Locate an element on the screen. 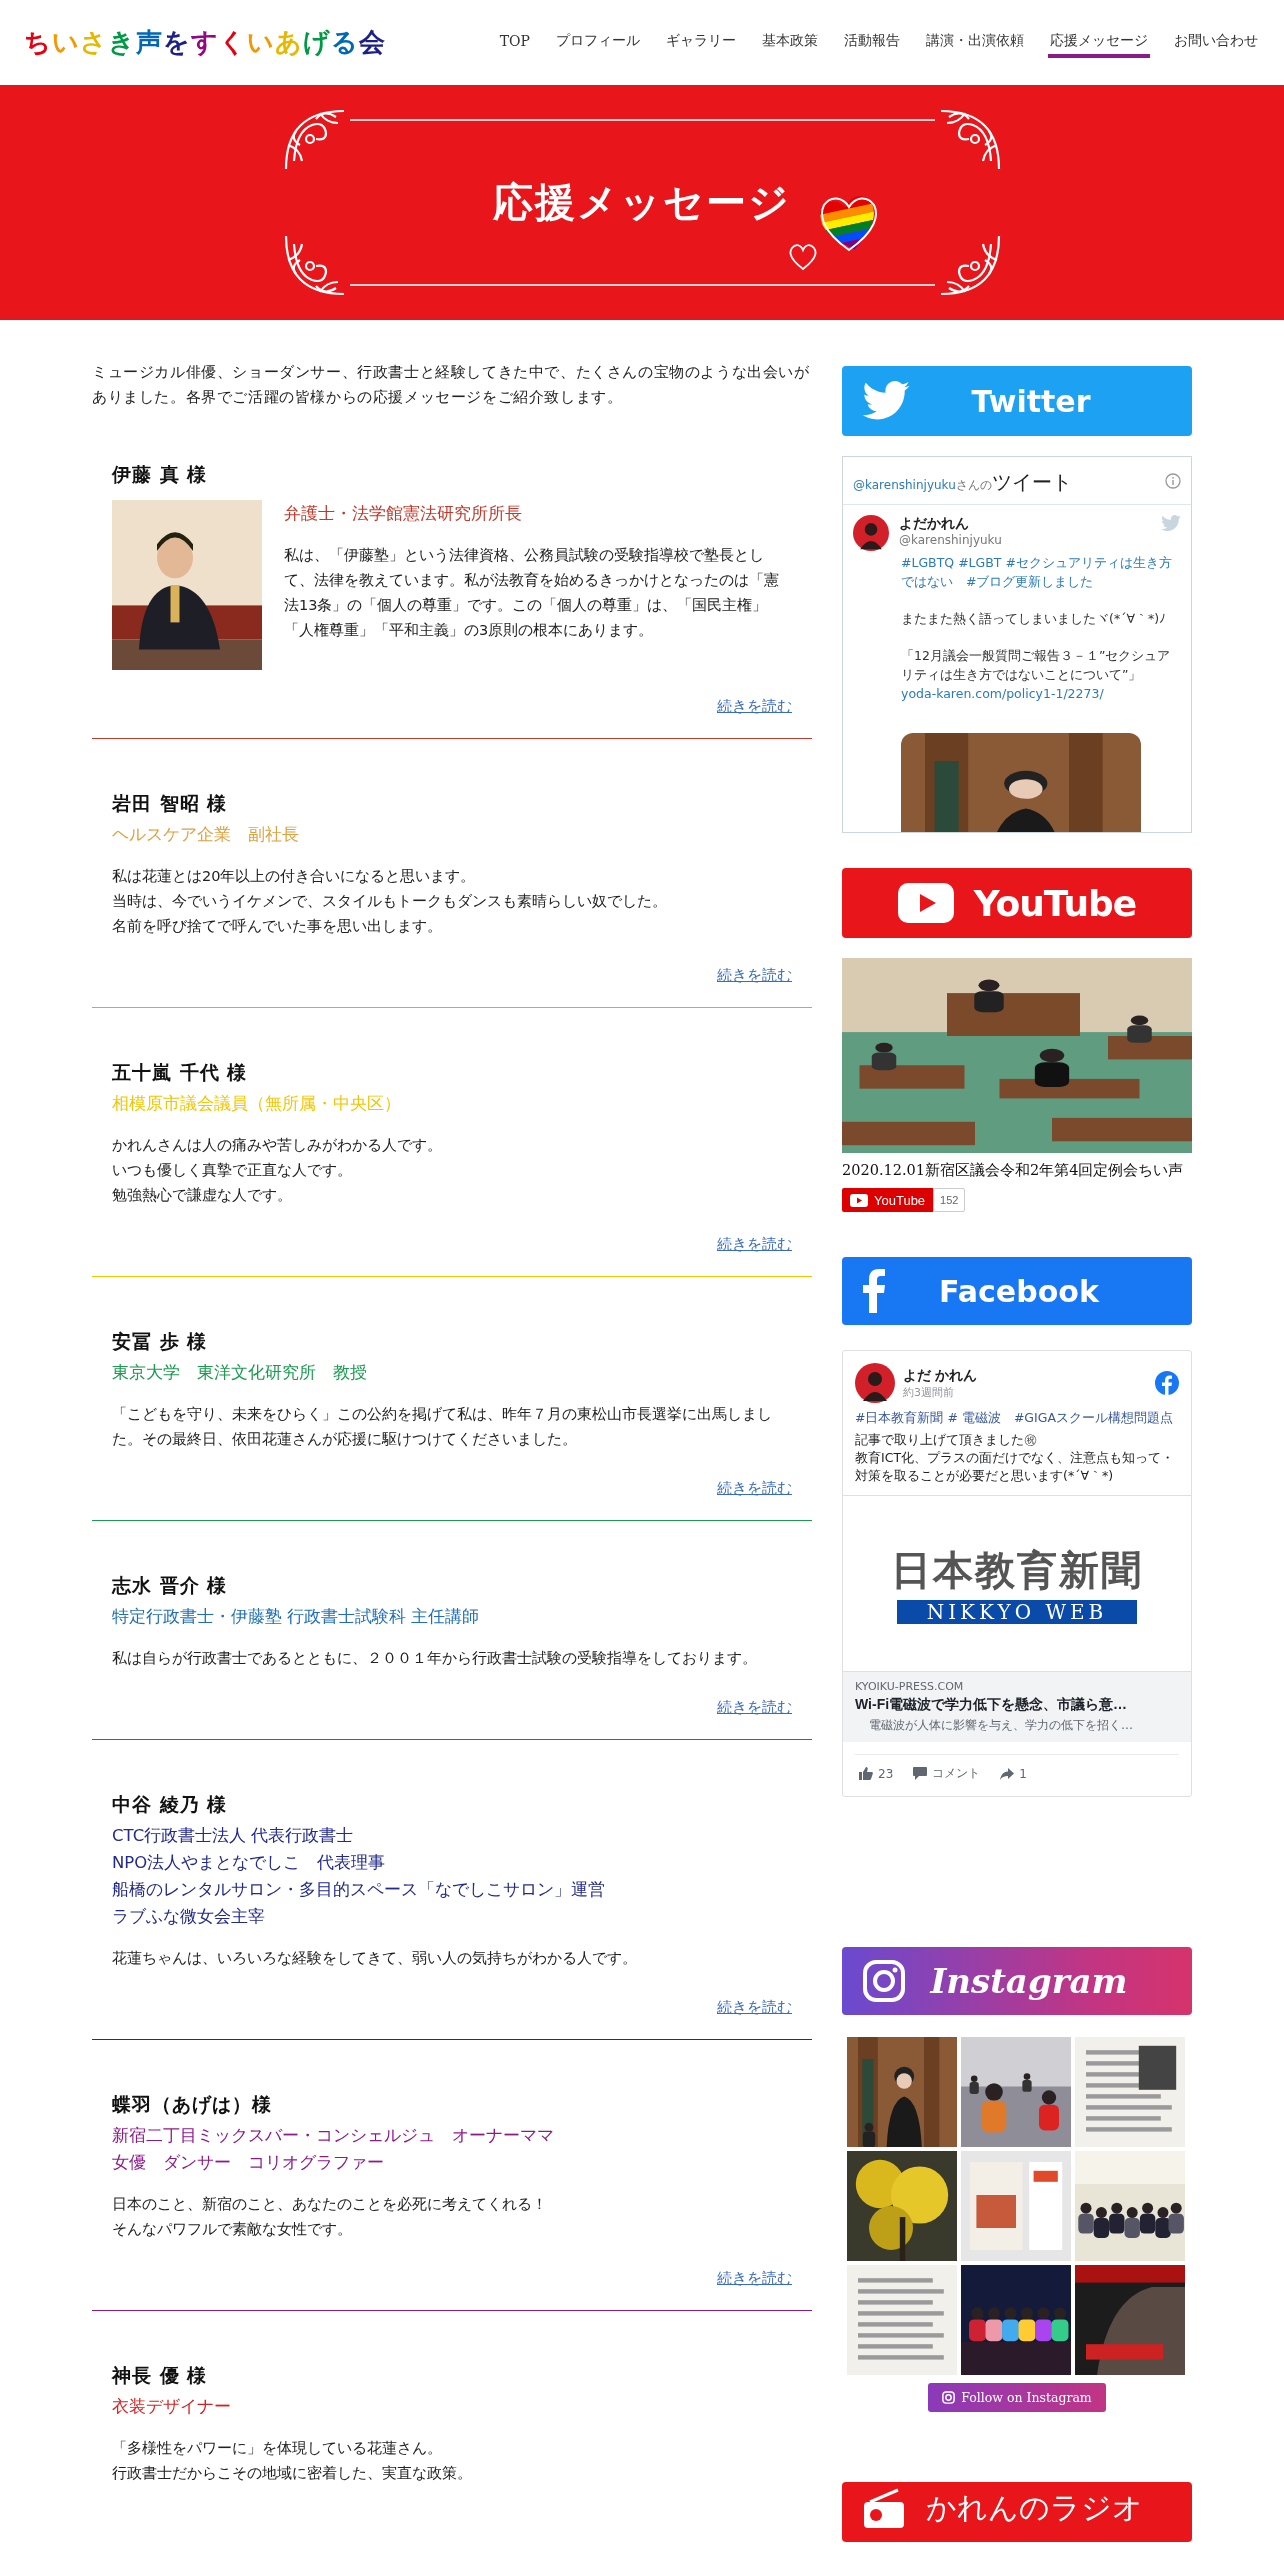  person-name: 神長 優 様 is located at coordinates (160, 2375).